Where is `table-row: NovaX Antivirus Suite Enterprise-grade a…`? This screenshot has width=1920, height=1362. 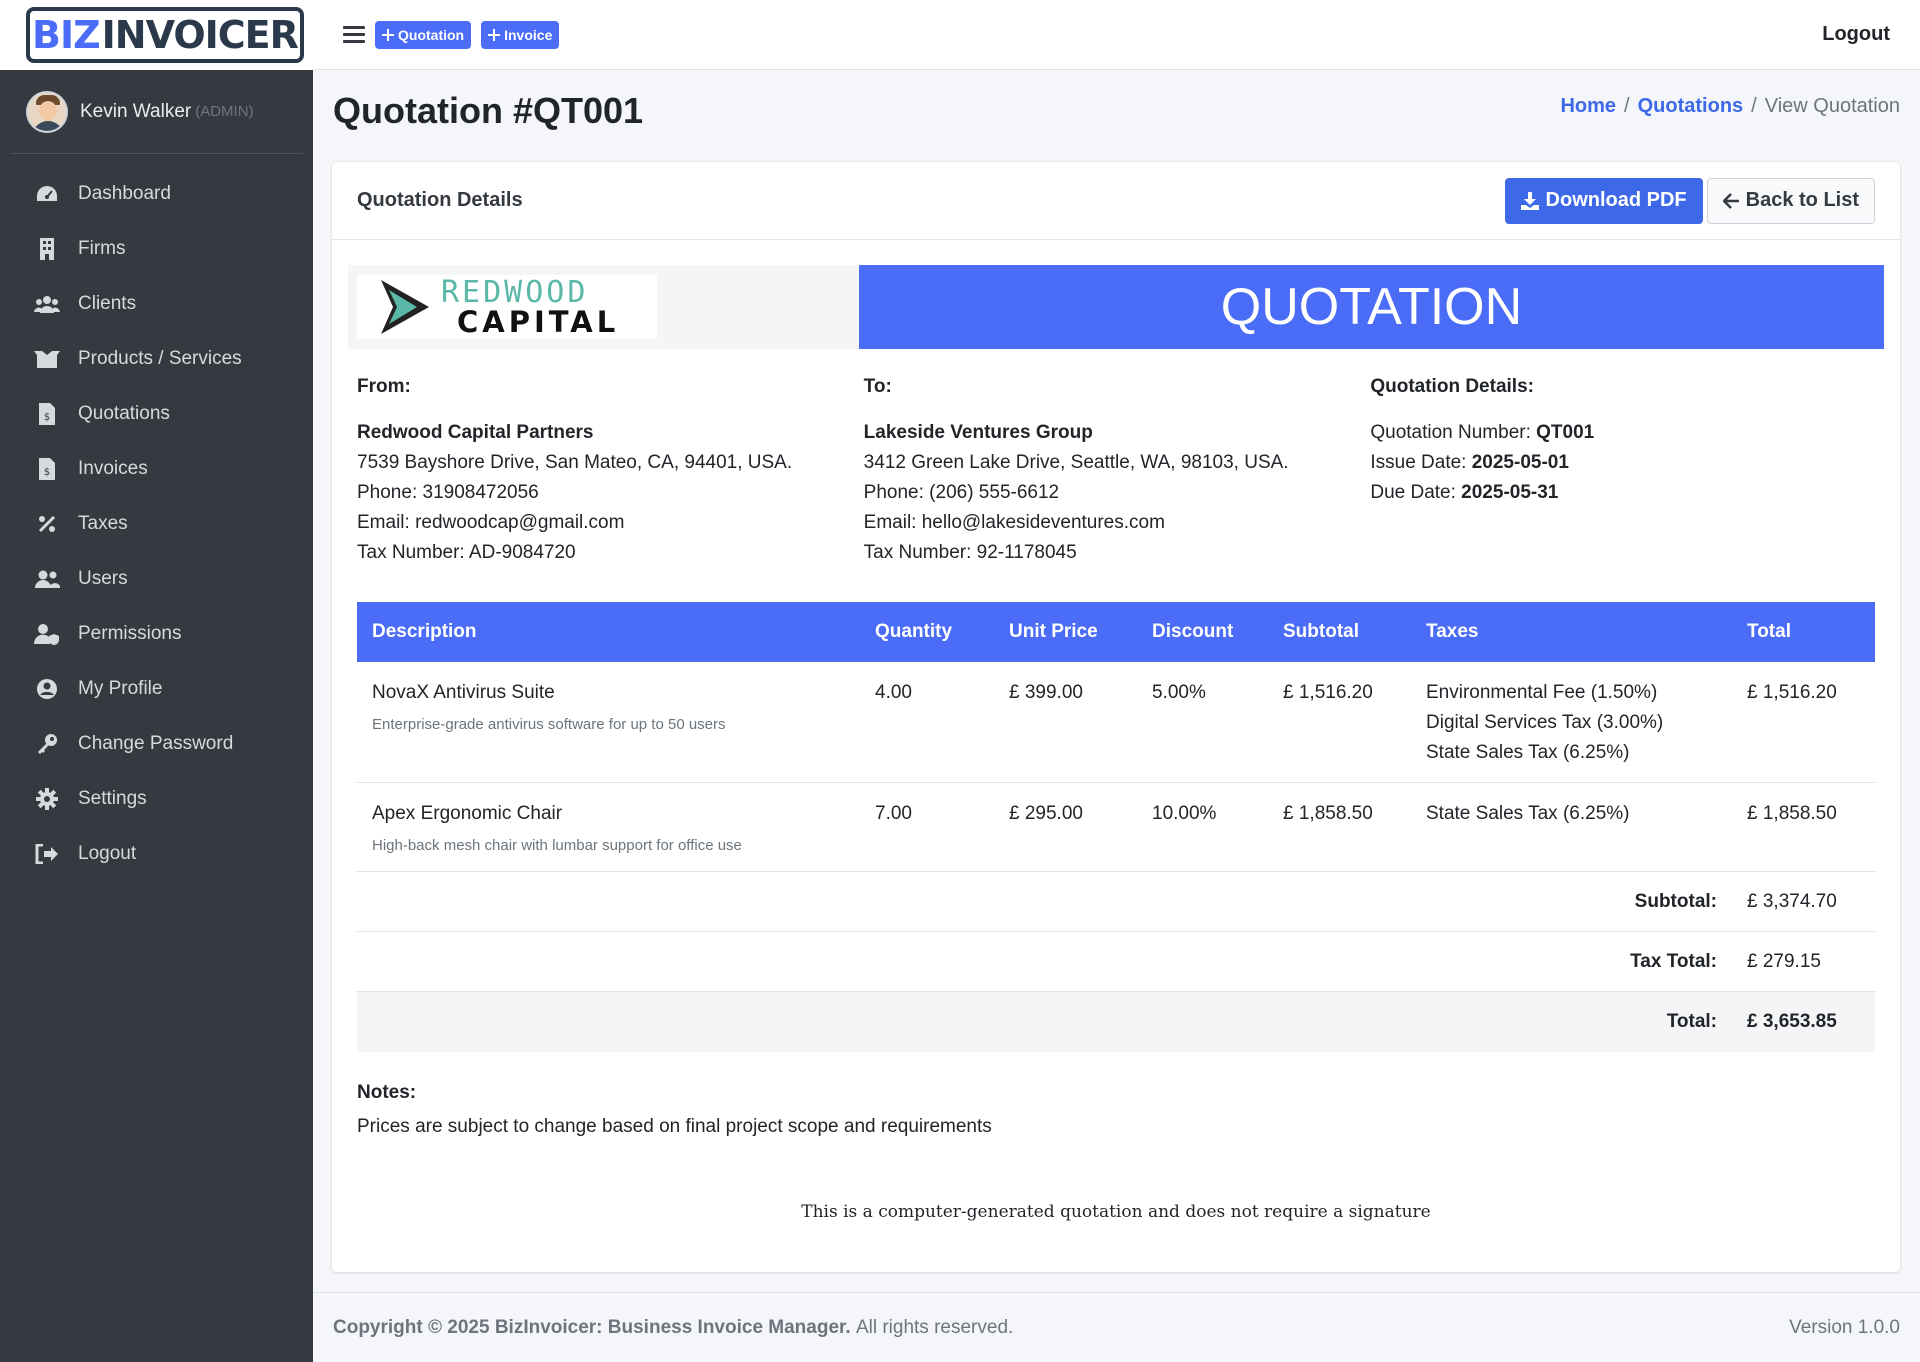 table-row: NovaX Antivirus Suite Enterprise-grade a… is located at coordinates (1116, 722).